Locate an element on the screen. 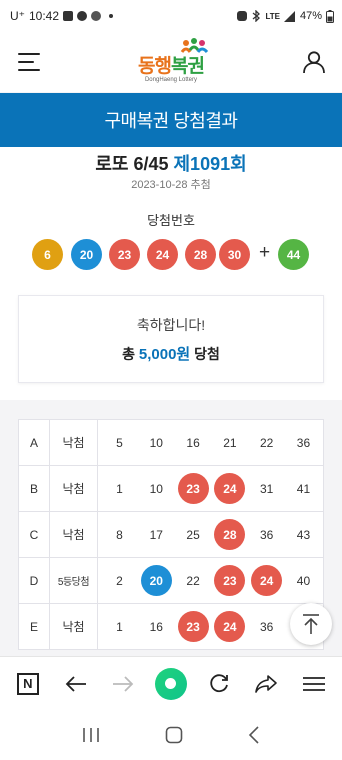 The image size is (342, 760). hamburger-icon is located at coordinates (29, 62).